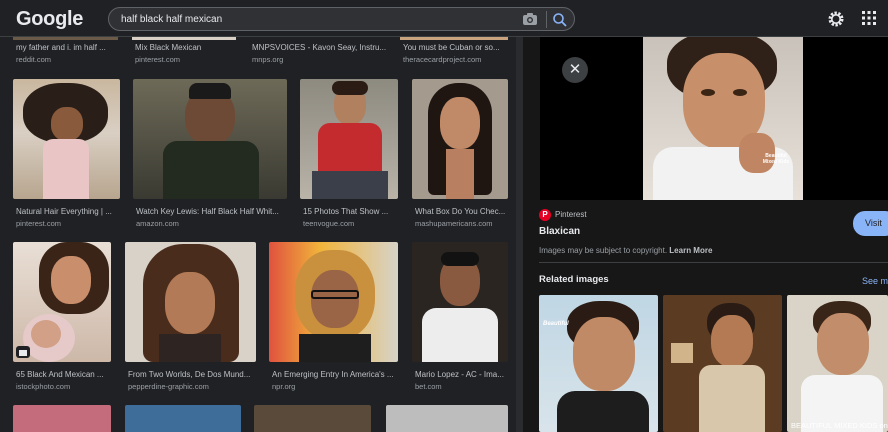  Describe the element at coordinates (690, 250) in the screenshot. I see `learn-more-link: Learn More` at that location.